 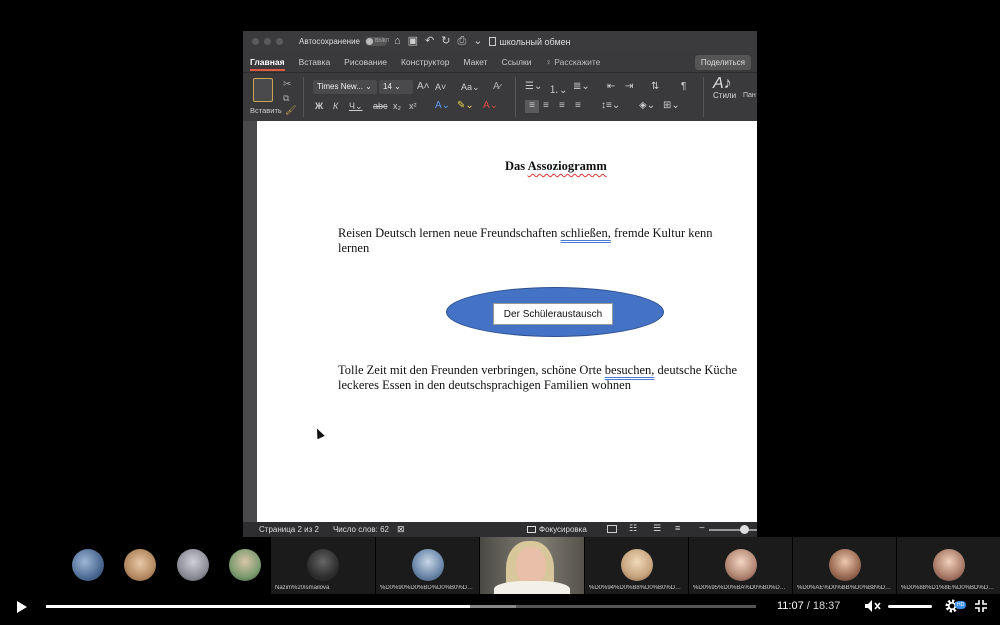 I want to click on font-name-select: Times New... ⌄, so click(x=345, y=87).